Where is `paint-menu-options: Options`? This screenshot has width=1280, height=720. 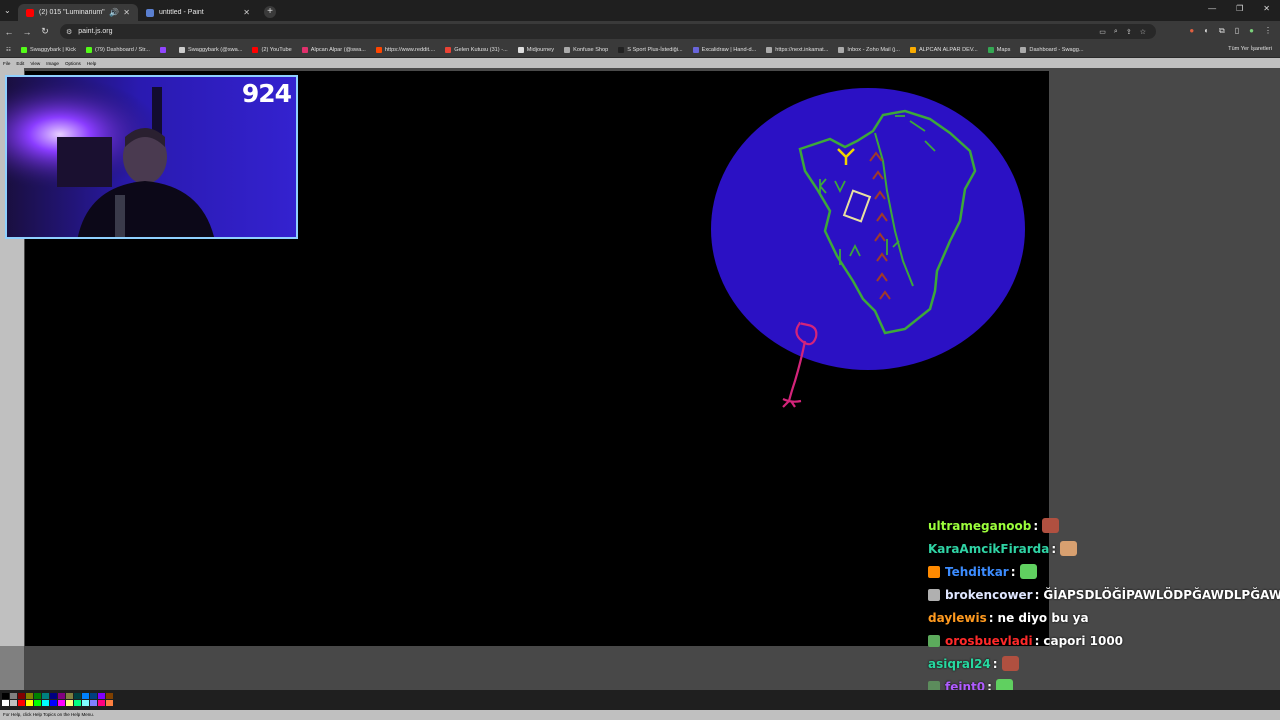
paint-menu-options: Options is located at coordinates (73, 63).